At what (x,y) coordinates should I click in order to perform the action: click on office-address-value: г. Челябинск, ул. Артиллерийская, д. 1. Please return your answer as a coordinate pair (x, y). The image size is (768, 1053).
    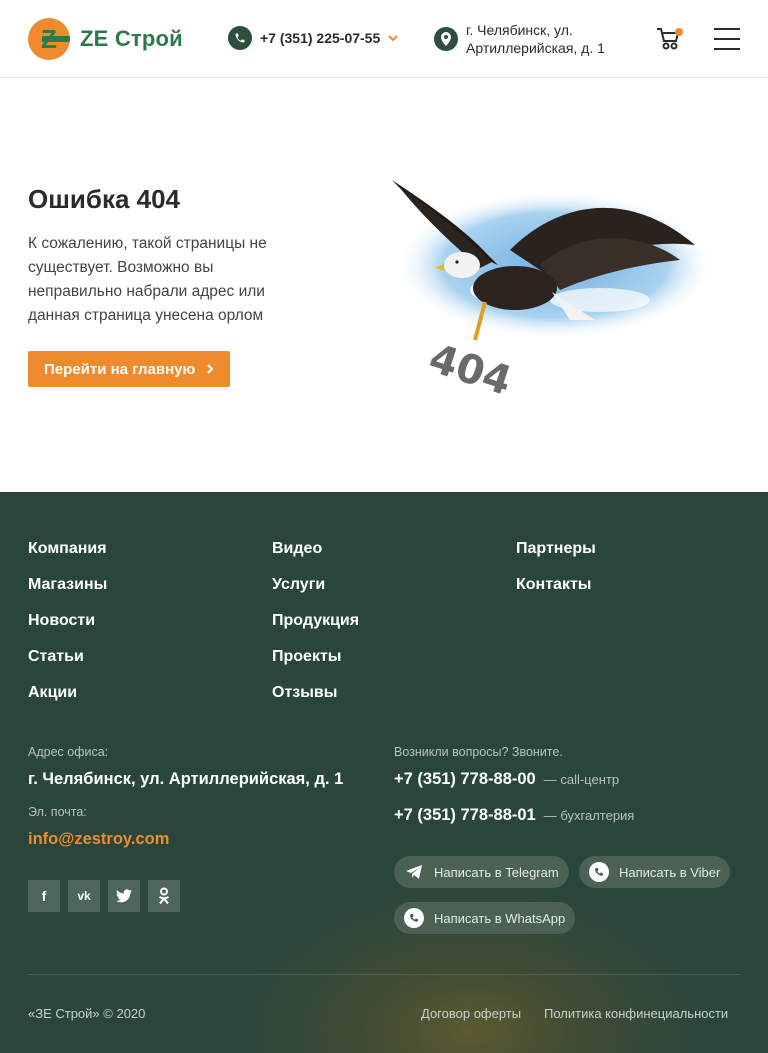
    Looking at the image, I should click on (186, 779).